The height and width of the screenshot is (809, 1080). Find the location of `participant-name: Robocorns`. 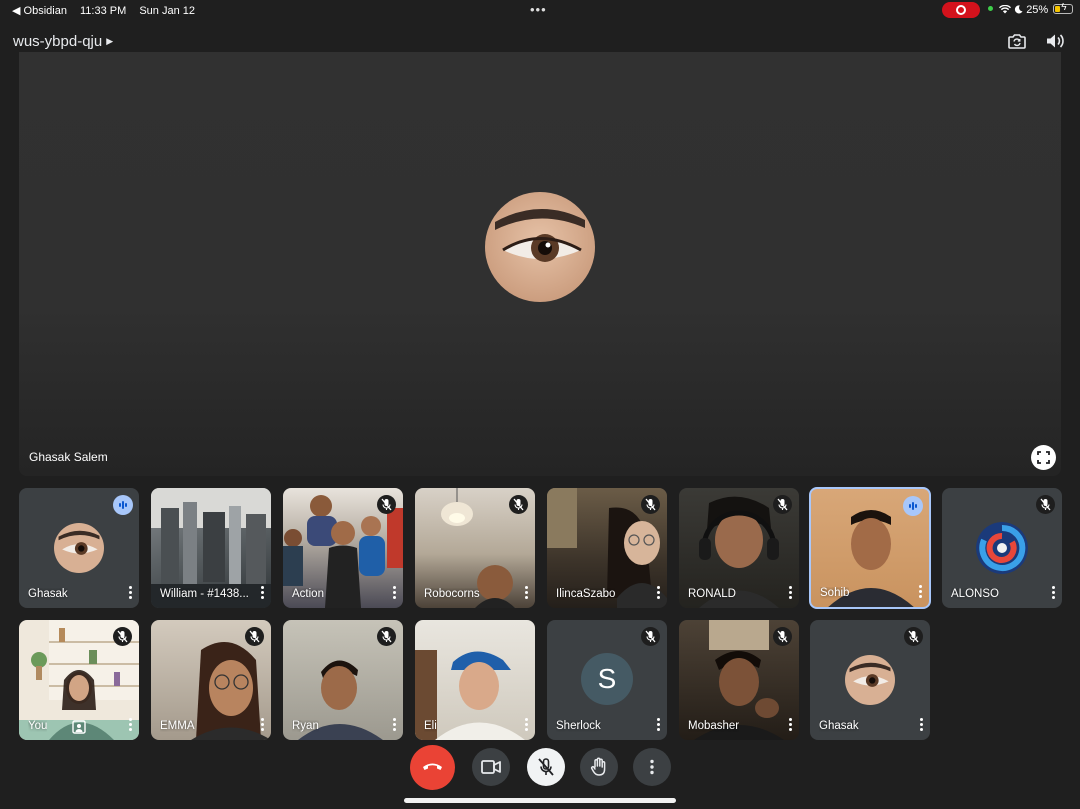

participant-name: Robocorns is located at coordinates (452, 594).